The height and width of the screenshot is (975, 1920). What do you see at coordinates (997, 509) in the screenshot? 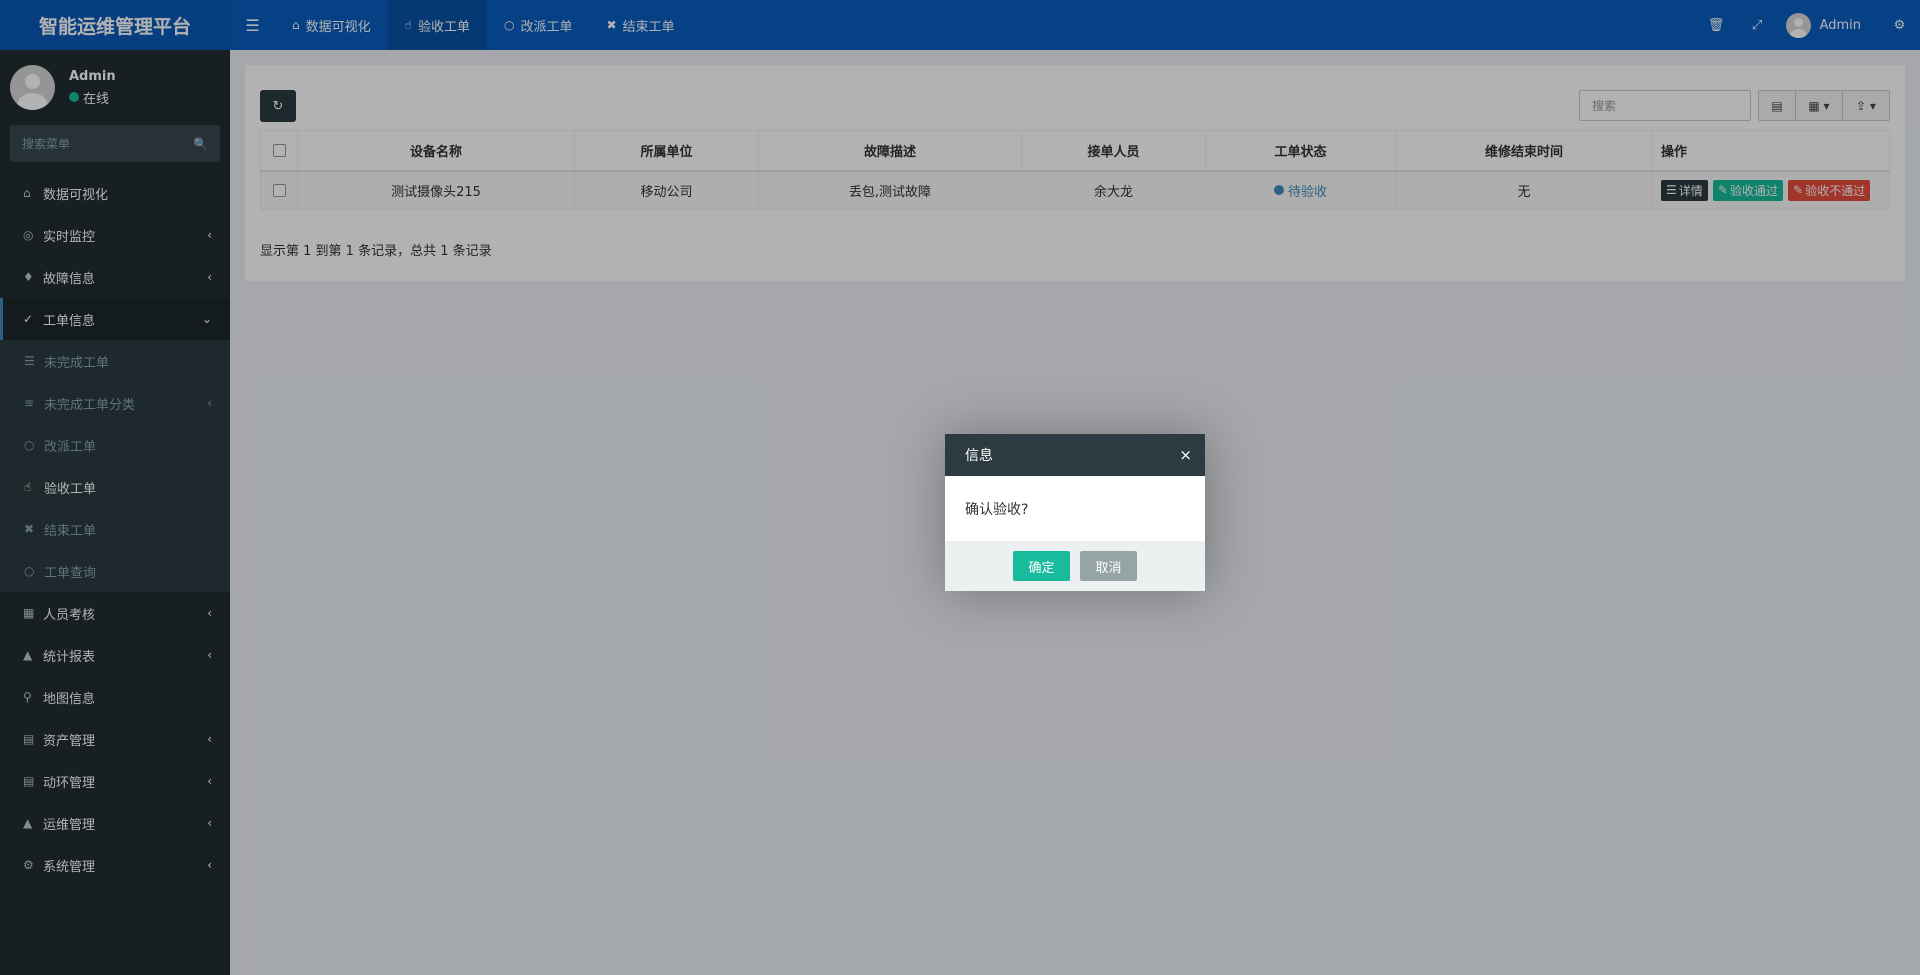
I see `dialog-message: 确认验收?` at bounding box center [997, 509].